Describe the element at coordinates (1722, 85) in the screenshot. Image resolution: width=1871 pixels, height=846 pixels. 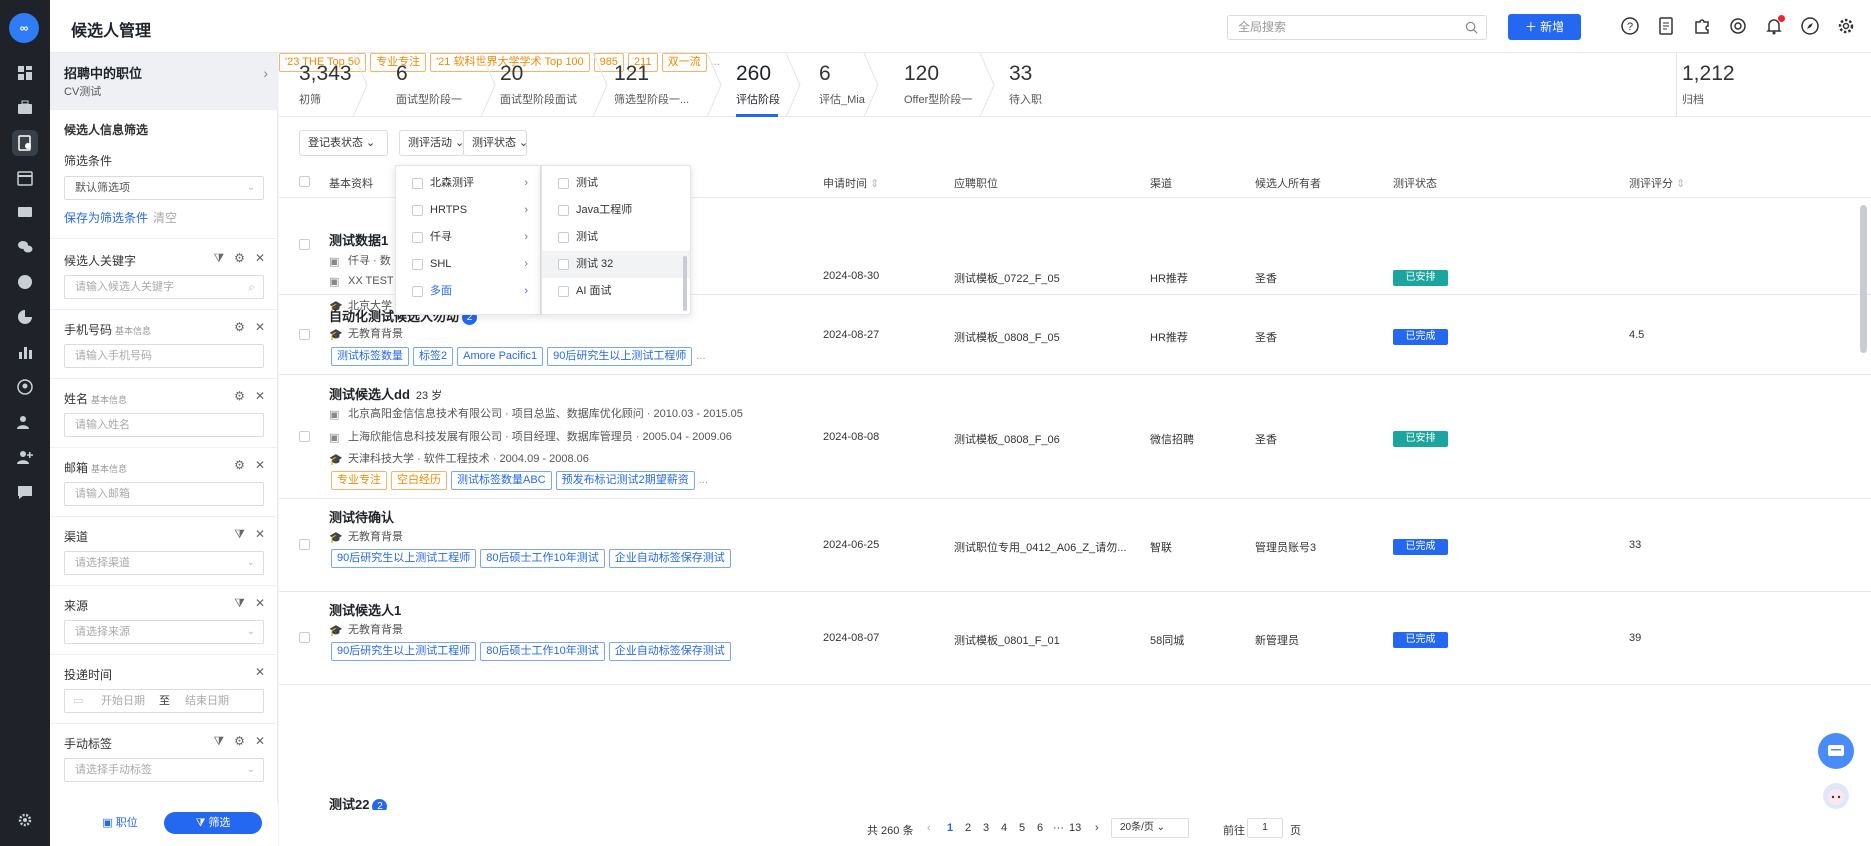
I see `stage-tab-archive: 1,212 归档` at that location.